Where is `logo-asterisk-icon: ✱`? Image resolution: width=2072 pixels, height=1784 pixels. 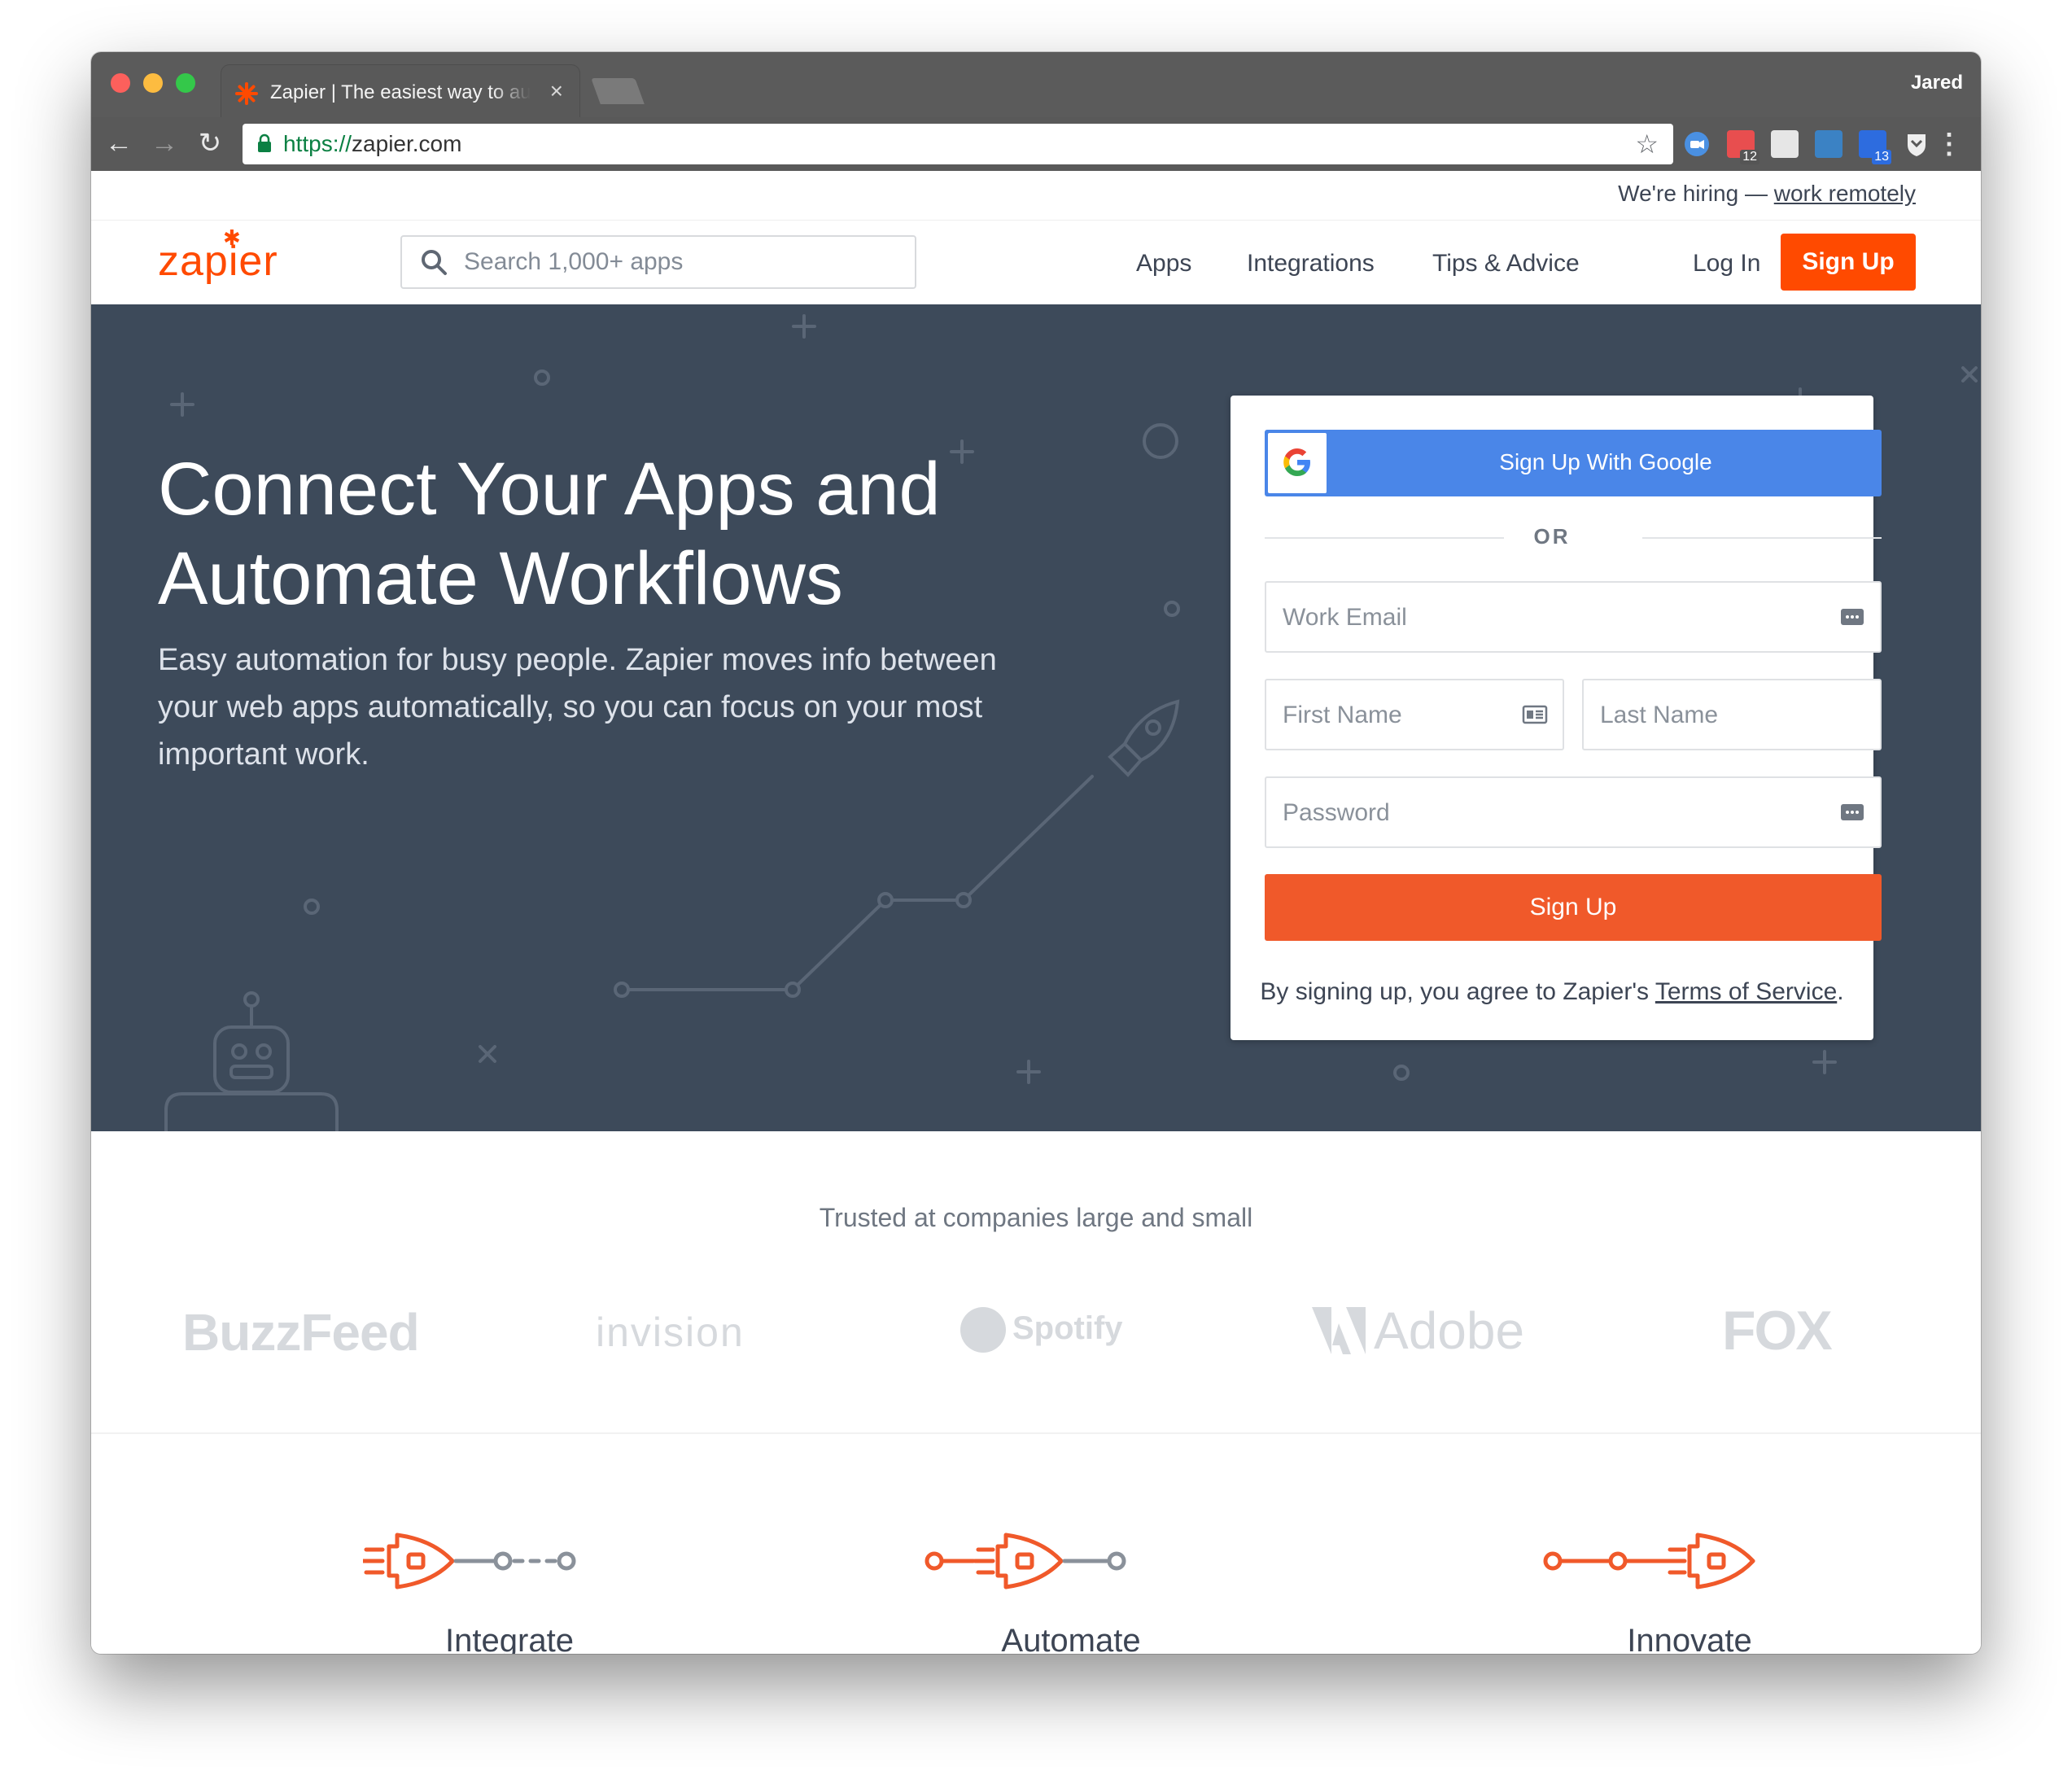
logo-asterisk-icon: ✱ is located at coordinates (232, 237).